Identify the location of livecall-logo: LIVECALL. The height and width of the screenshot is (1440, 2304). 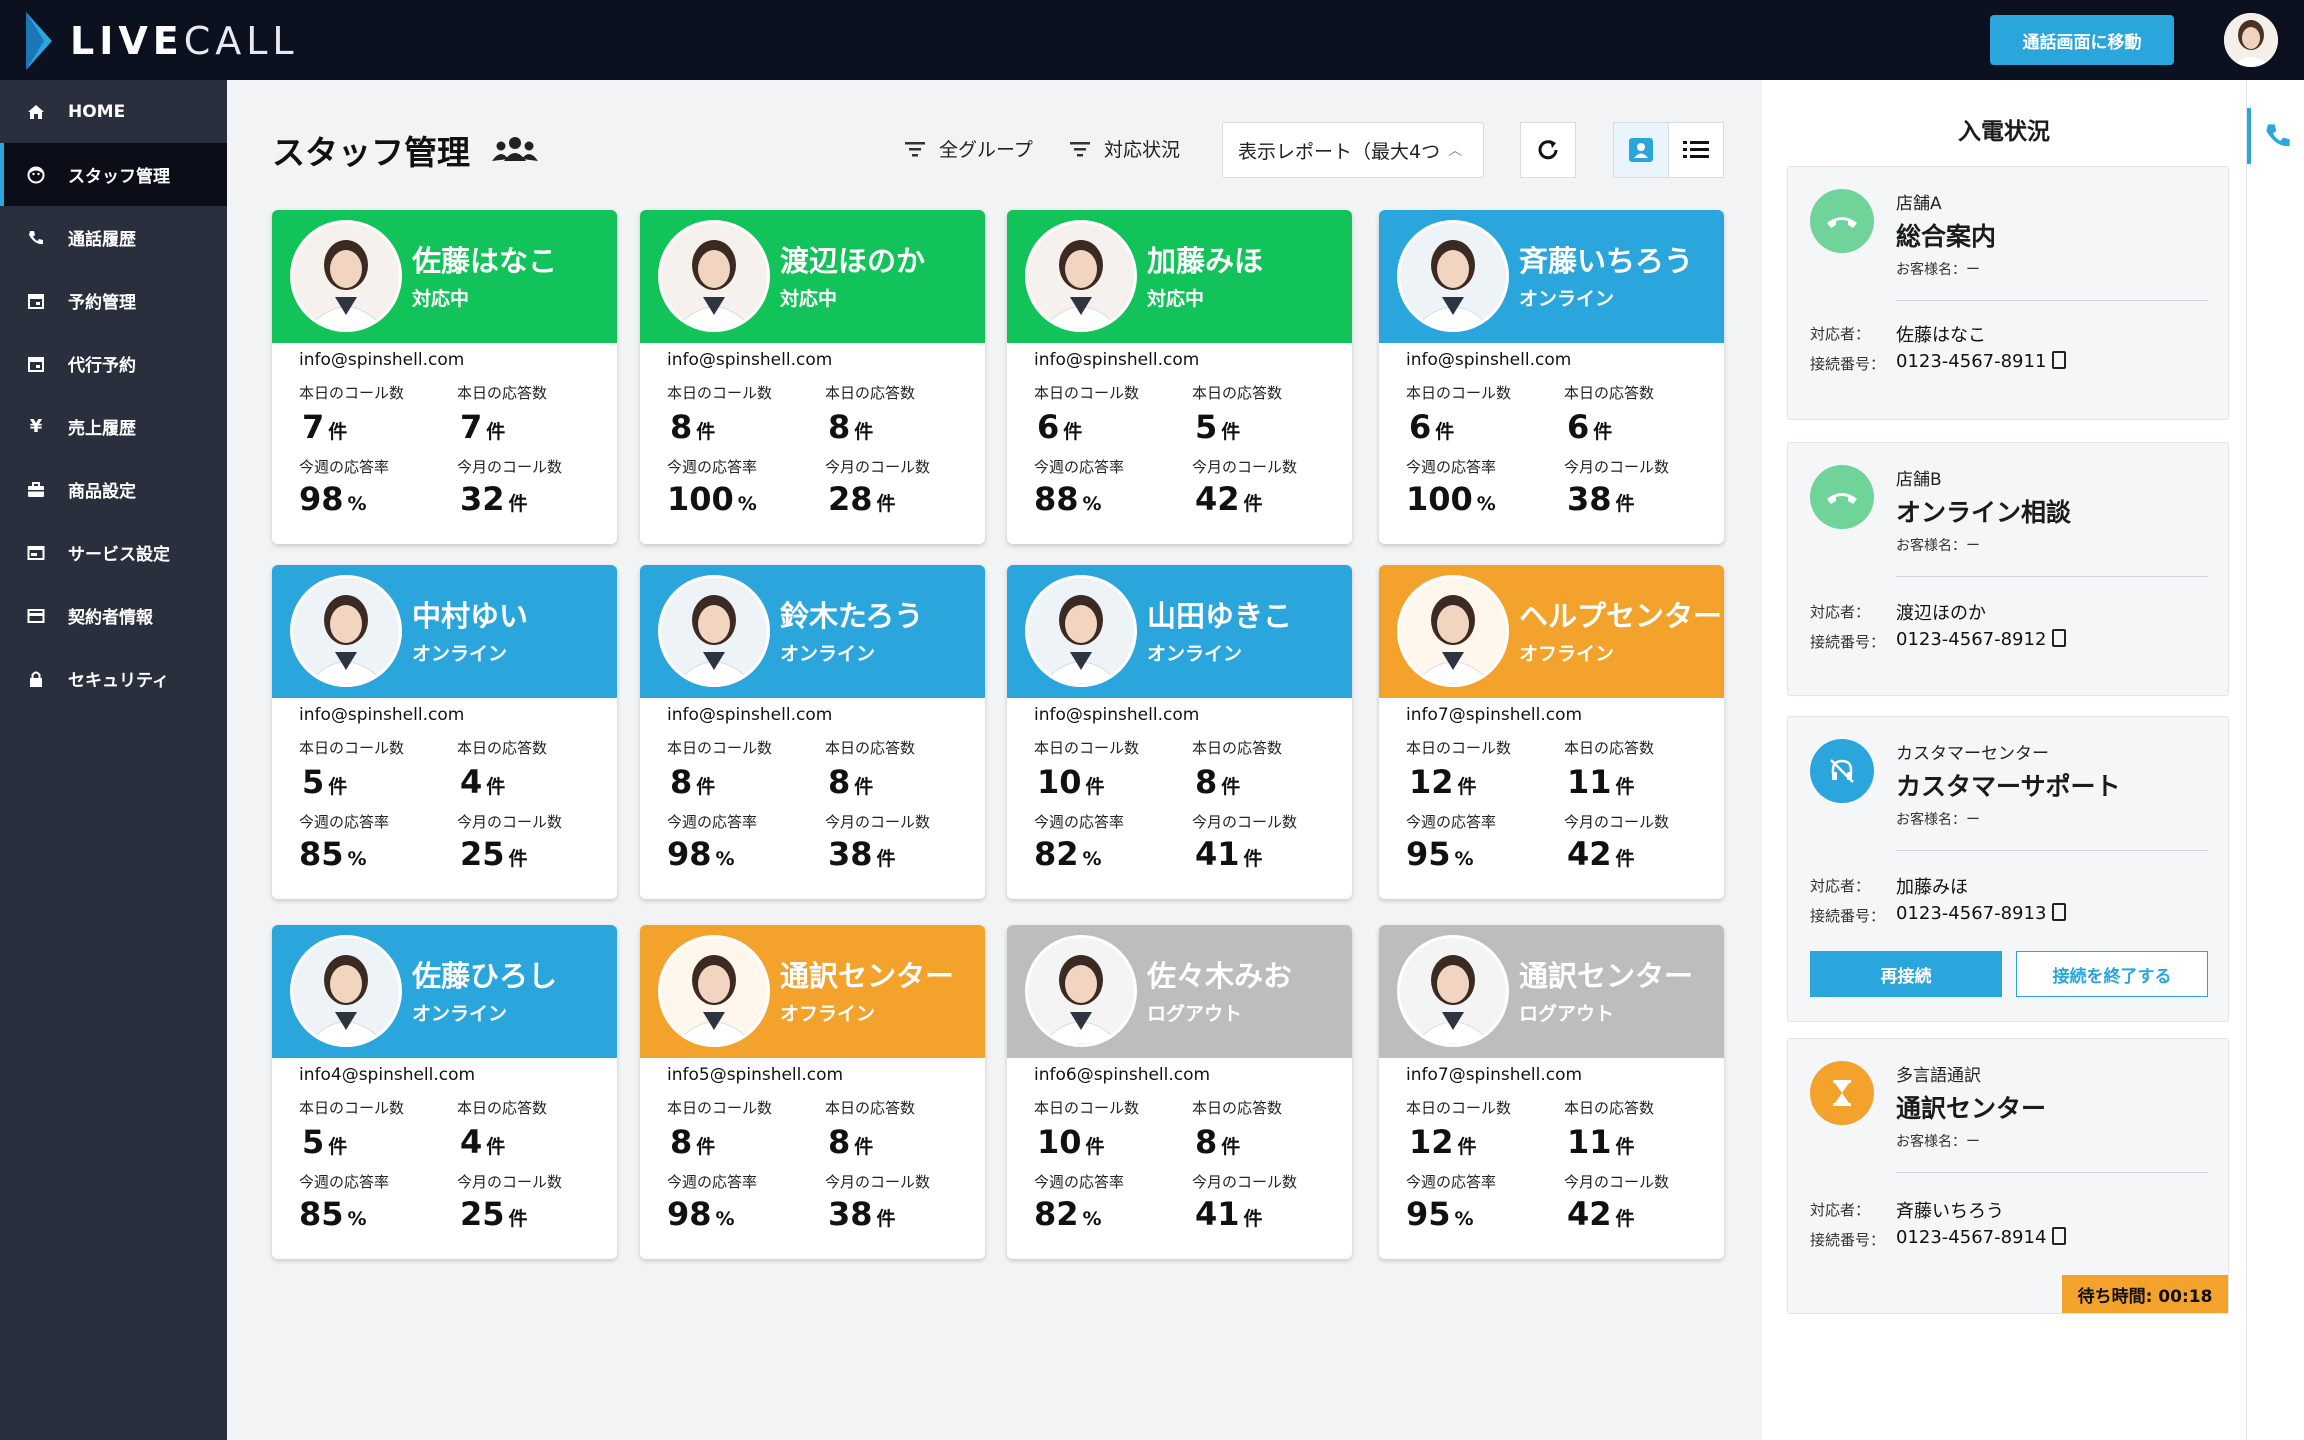
(160, 41).